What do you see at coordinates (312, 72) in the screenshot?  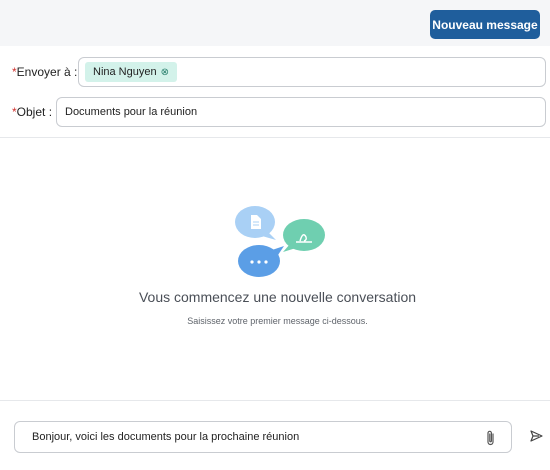 I see `recipients-field: Nina Nguyen ⊗` at bounding box center [312, 72].